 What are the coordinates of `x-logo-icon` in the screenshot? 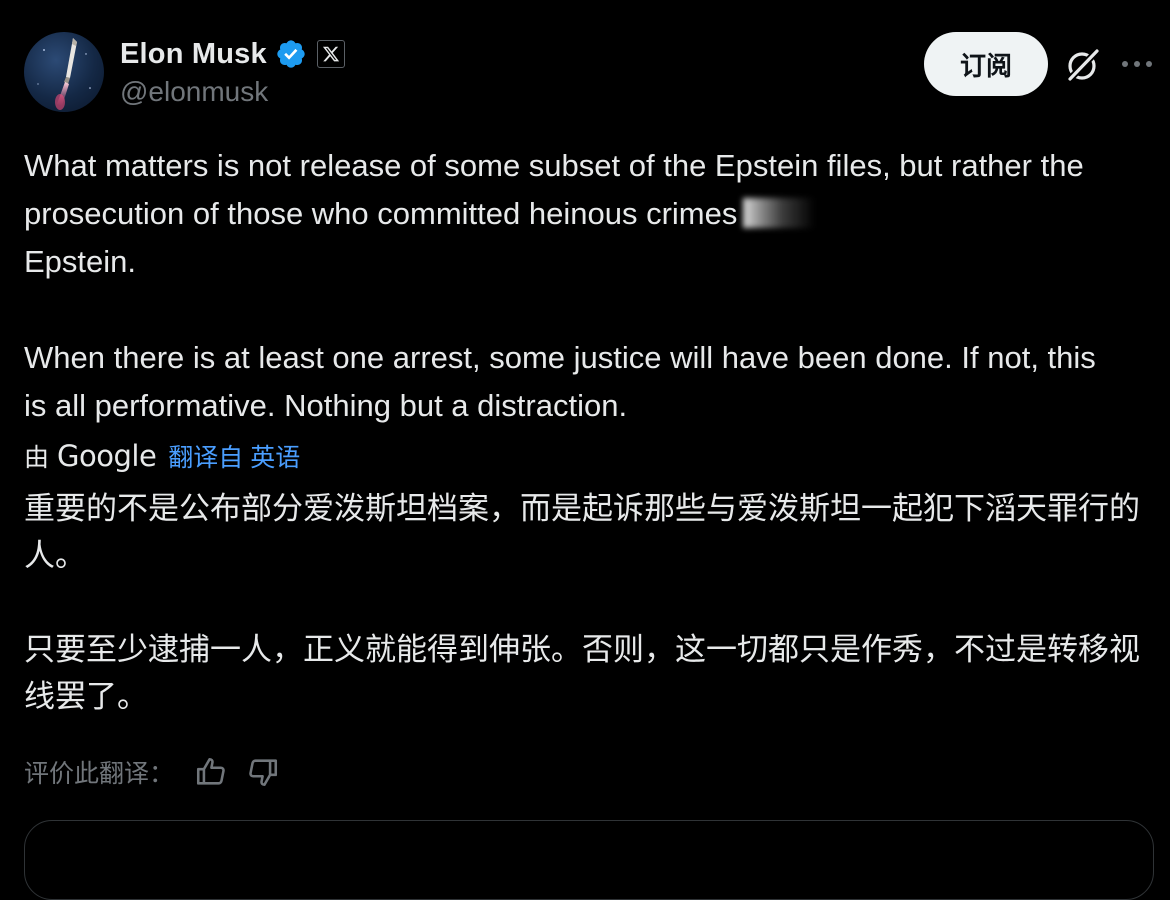 It's located at (330, 54).